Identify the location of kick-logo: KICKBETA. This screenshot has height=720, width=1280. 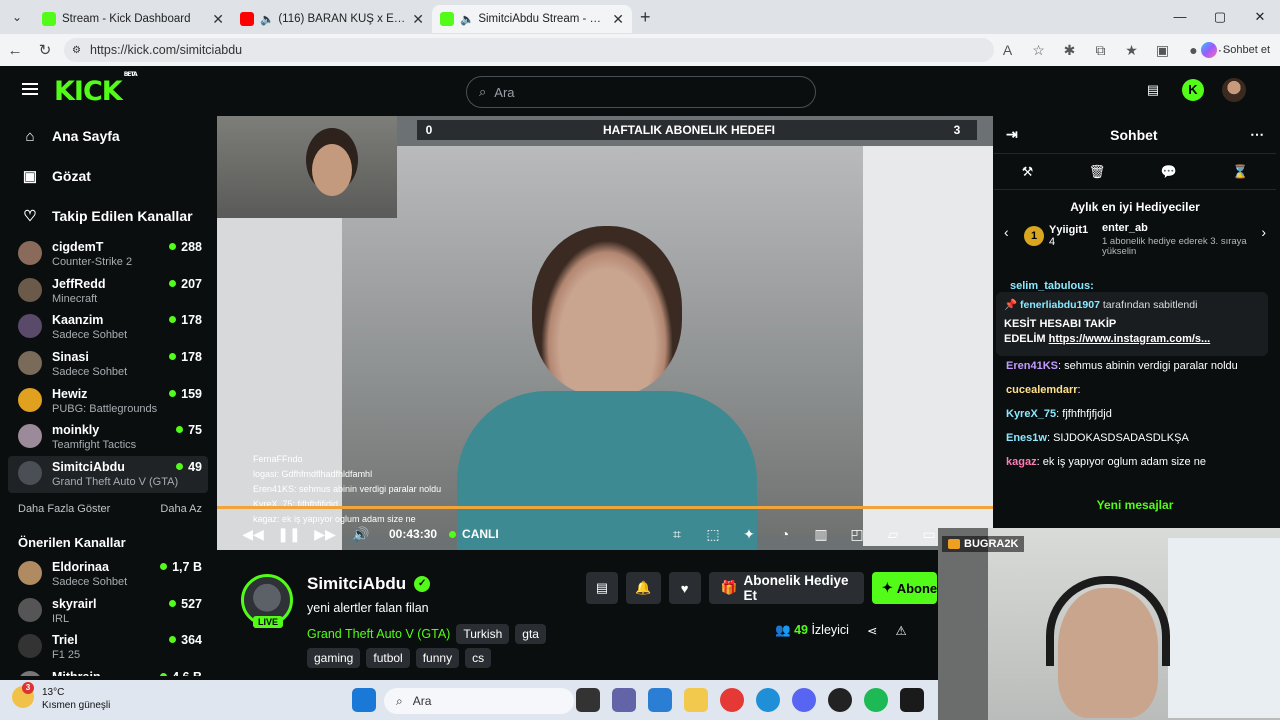
(96, 89).